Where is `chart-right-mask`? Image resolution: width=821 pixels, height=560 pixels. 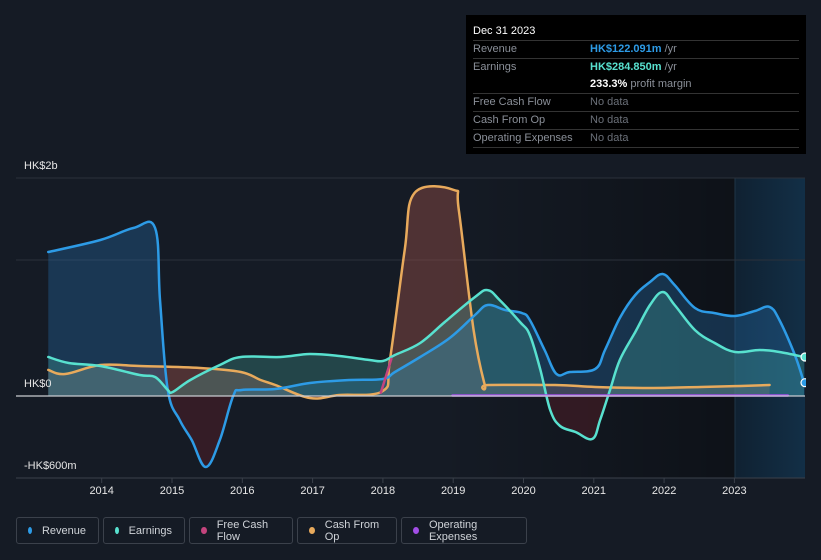
chart-right-mask is located at coordinates (813, 315).